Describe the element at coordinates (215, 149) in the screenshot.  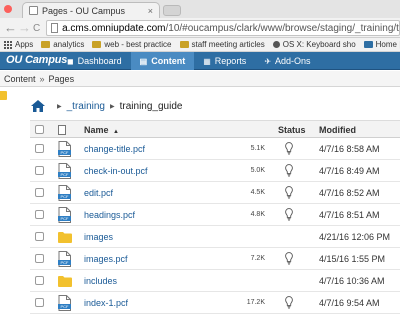
I see `table-row: PCF change-title.pcf 5.1K 4/7/16 8:58 AM` at that location.